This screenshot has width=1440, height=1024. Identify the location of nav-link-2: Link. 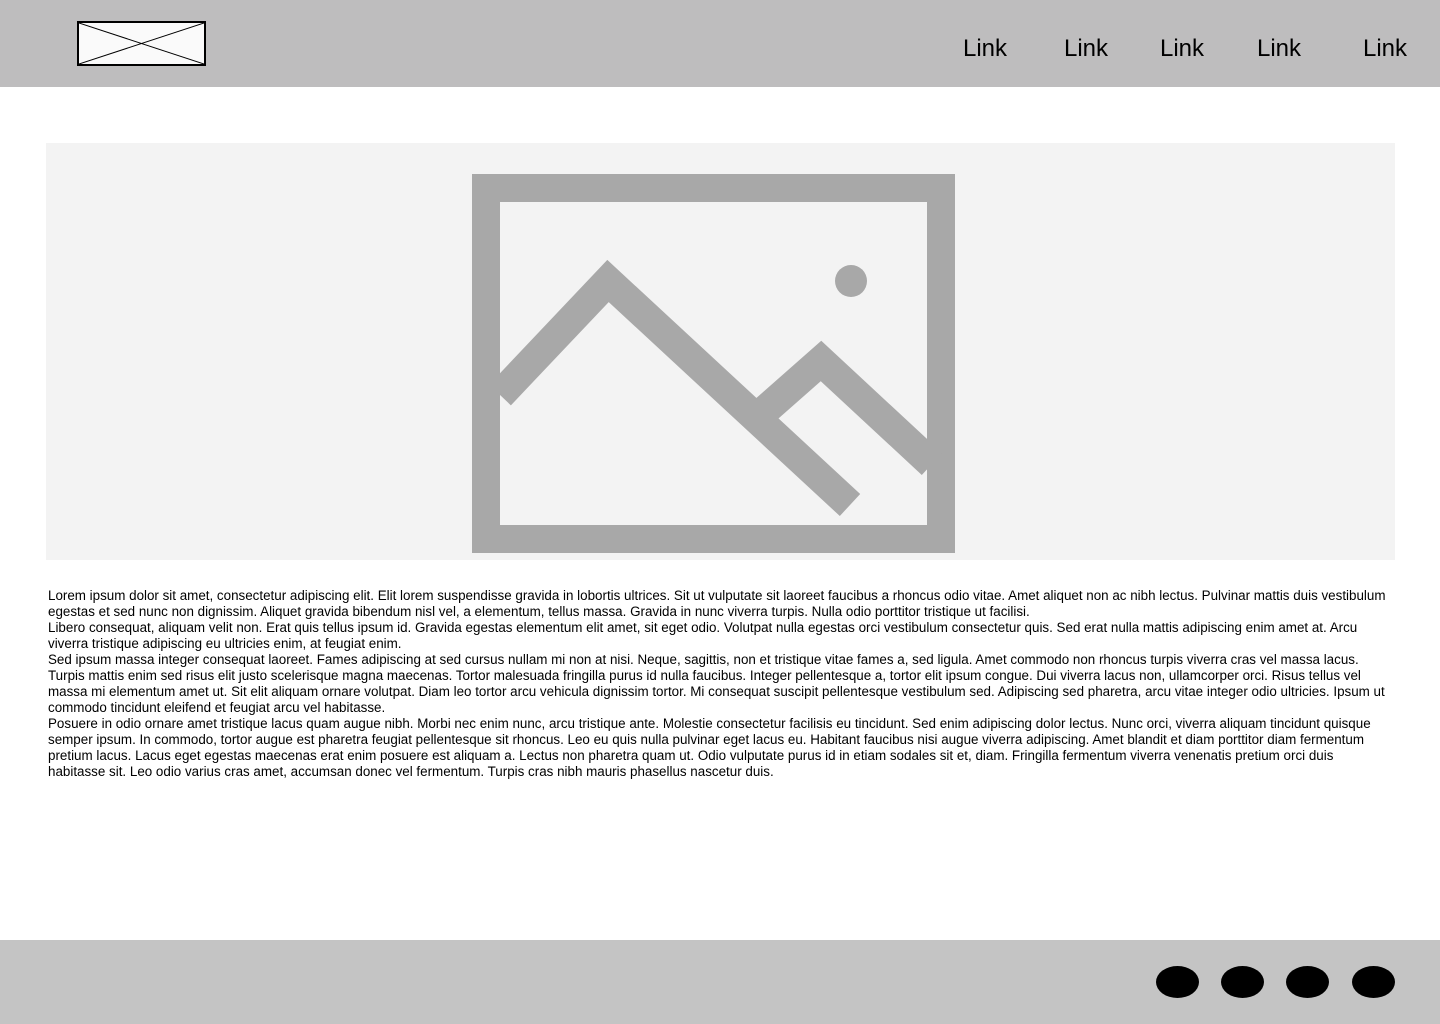
(1086, 49).